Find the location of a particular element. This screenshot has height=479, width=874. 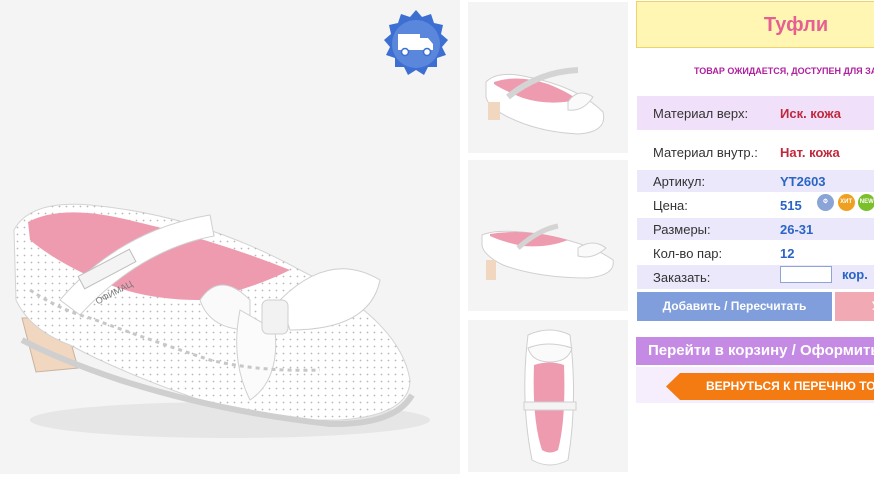

spec-value: YT2603 is located at coordinates (803, 181).